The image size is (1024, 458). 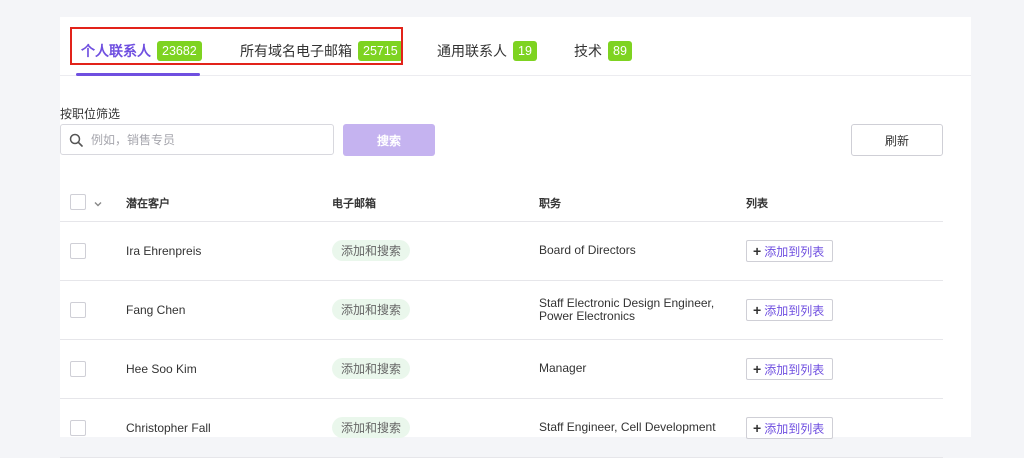 I want to click on search-button: 搜索, so click(x=389, y=140).